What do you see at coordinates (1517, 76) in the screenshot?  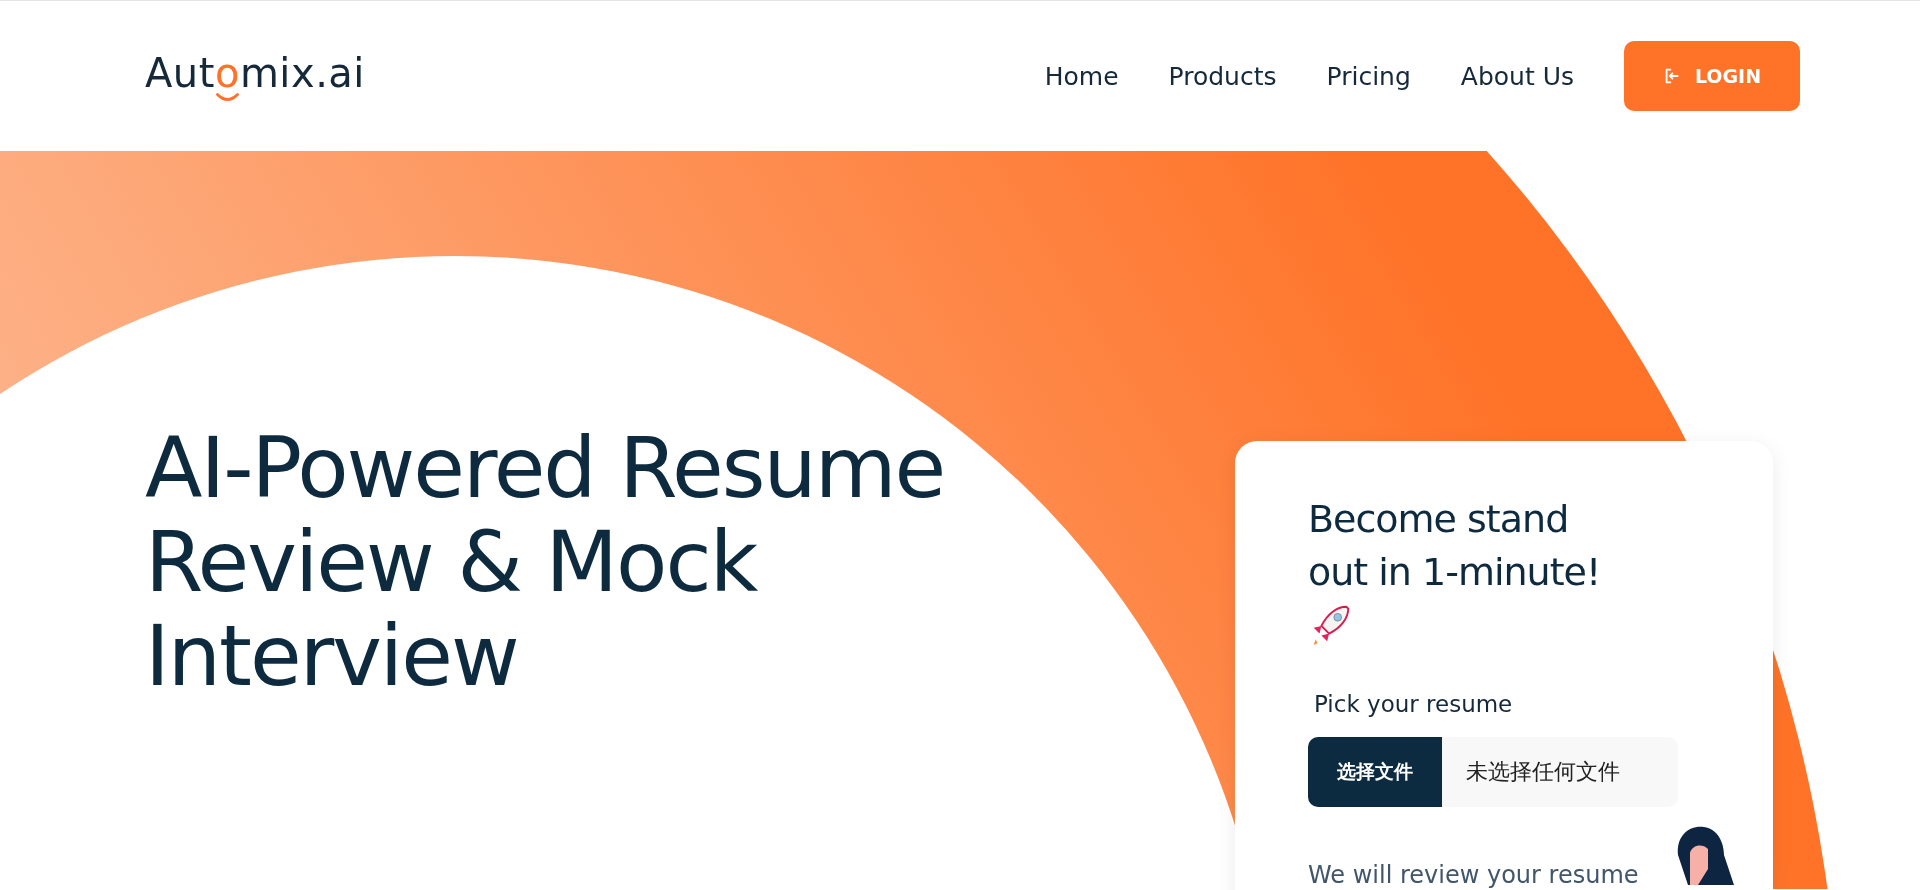 I see `nav-link: About Us` at bounding box center [1517, 76].